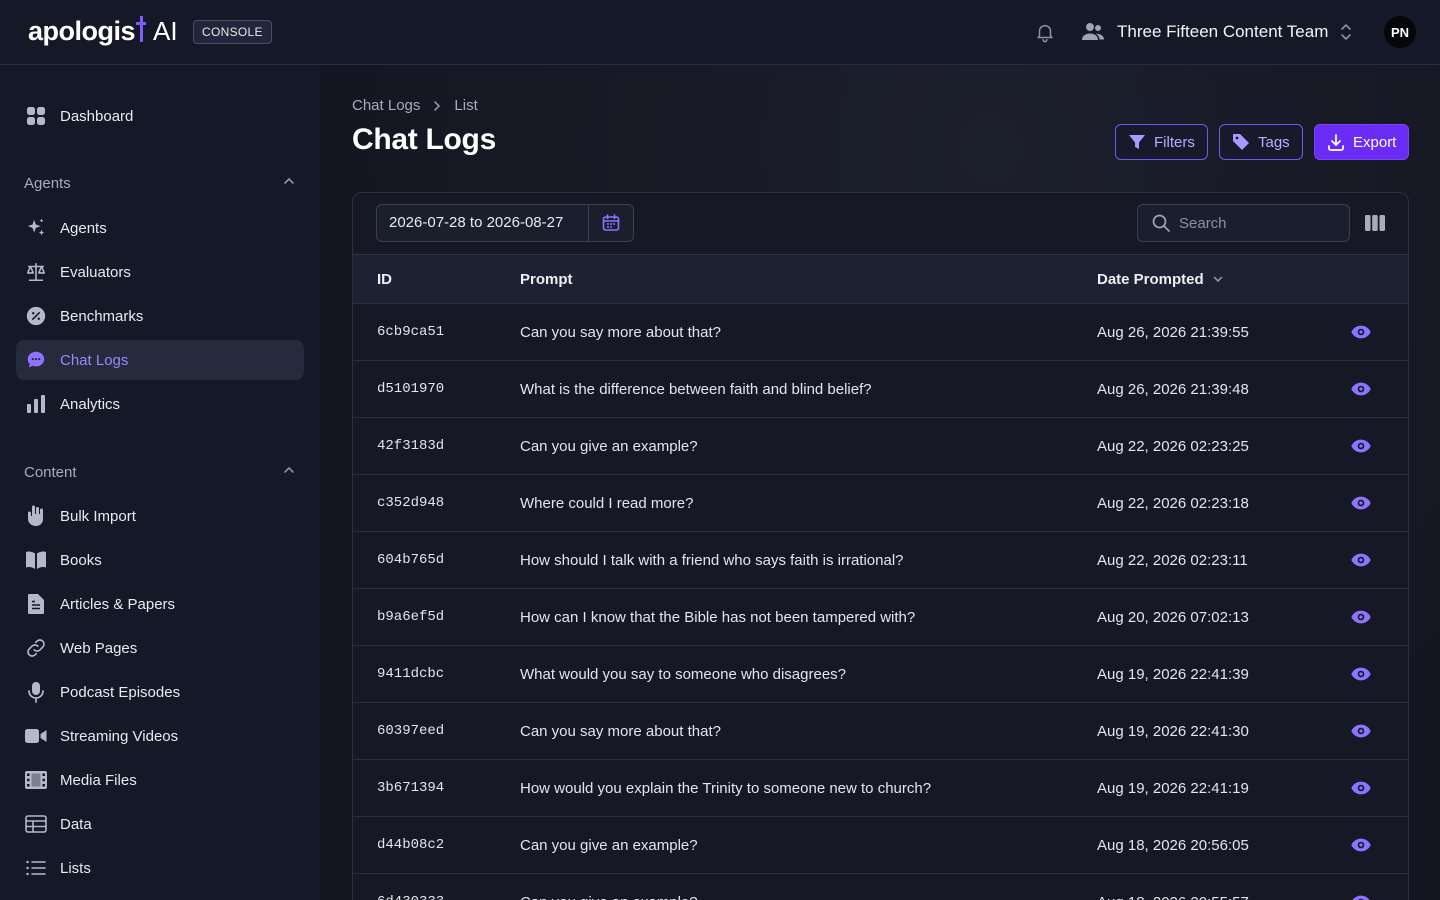 The width and height of the screenshot is (1440, 900). Describe the element at coordinates (1346, 32) in the screenshot. I see `chevron-up-down-icon` at that location.